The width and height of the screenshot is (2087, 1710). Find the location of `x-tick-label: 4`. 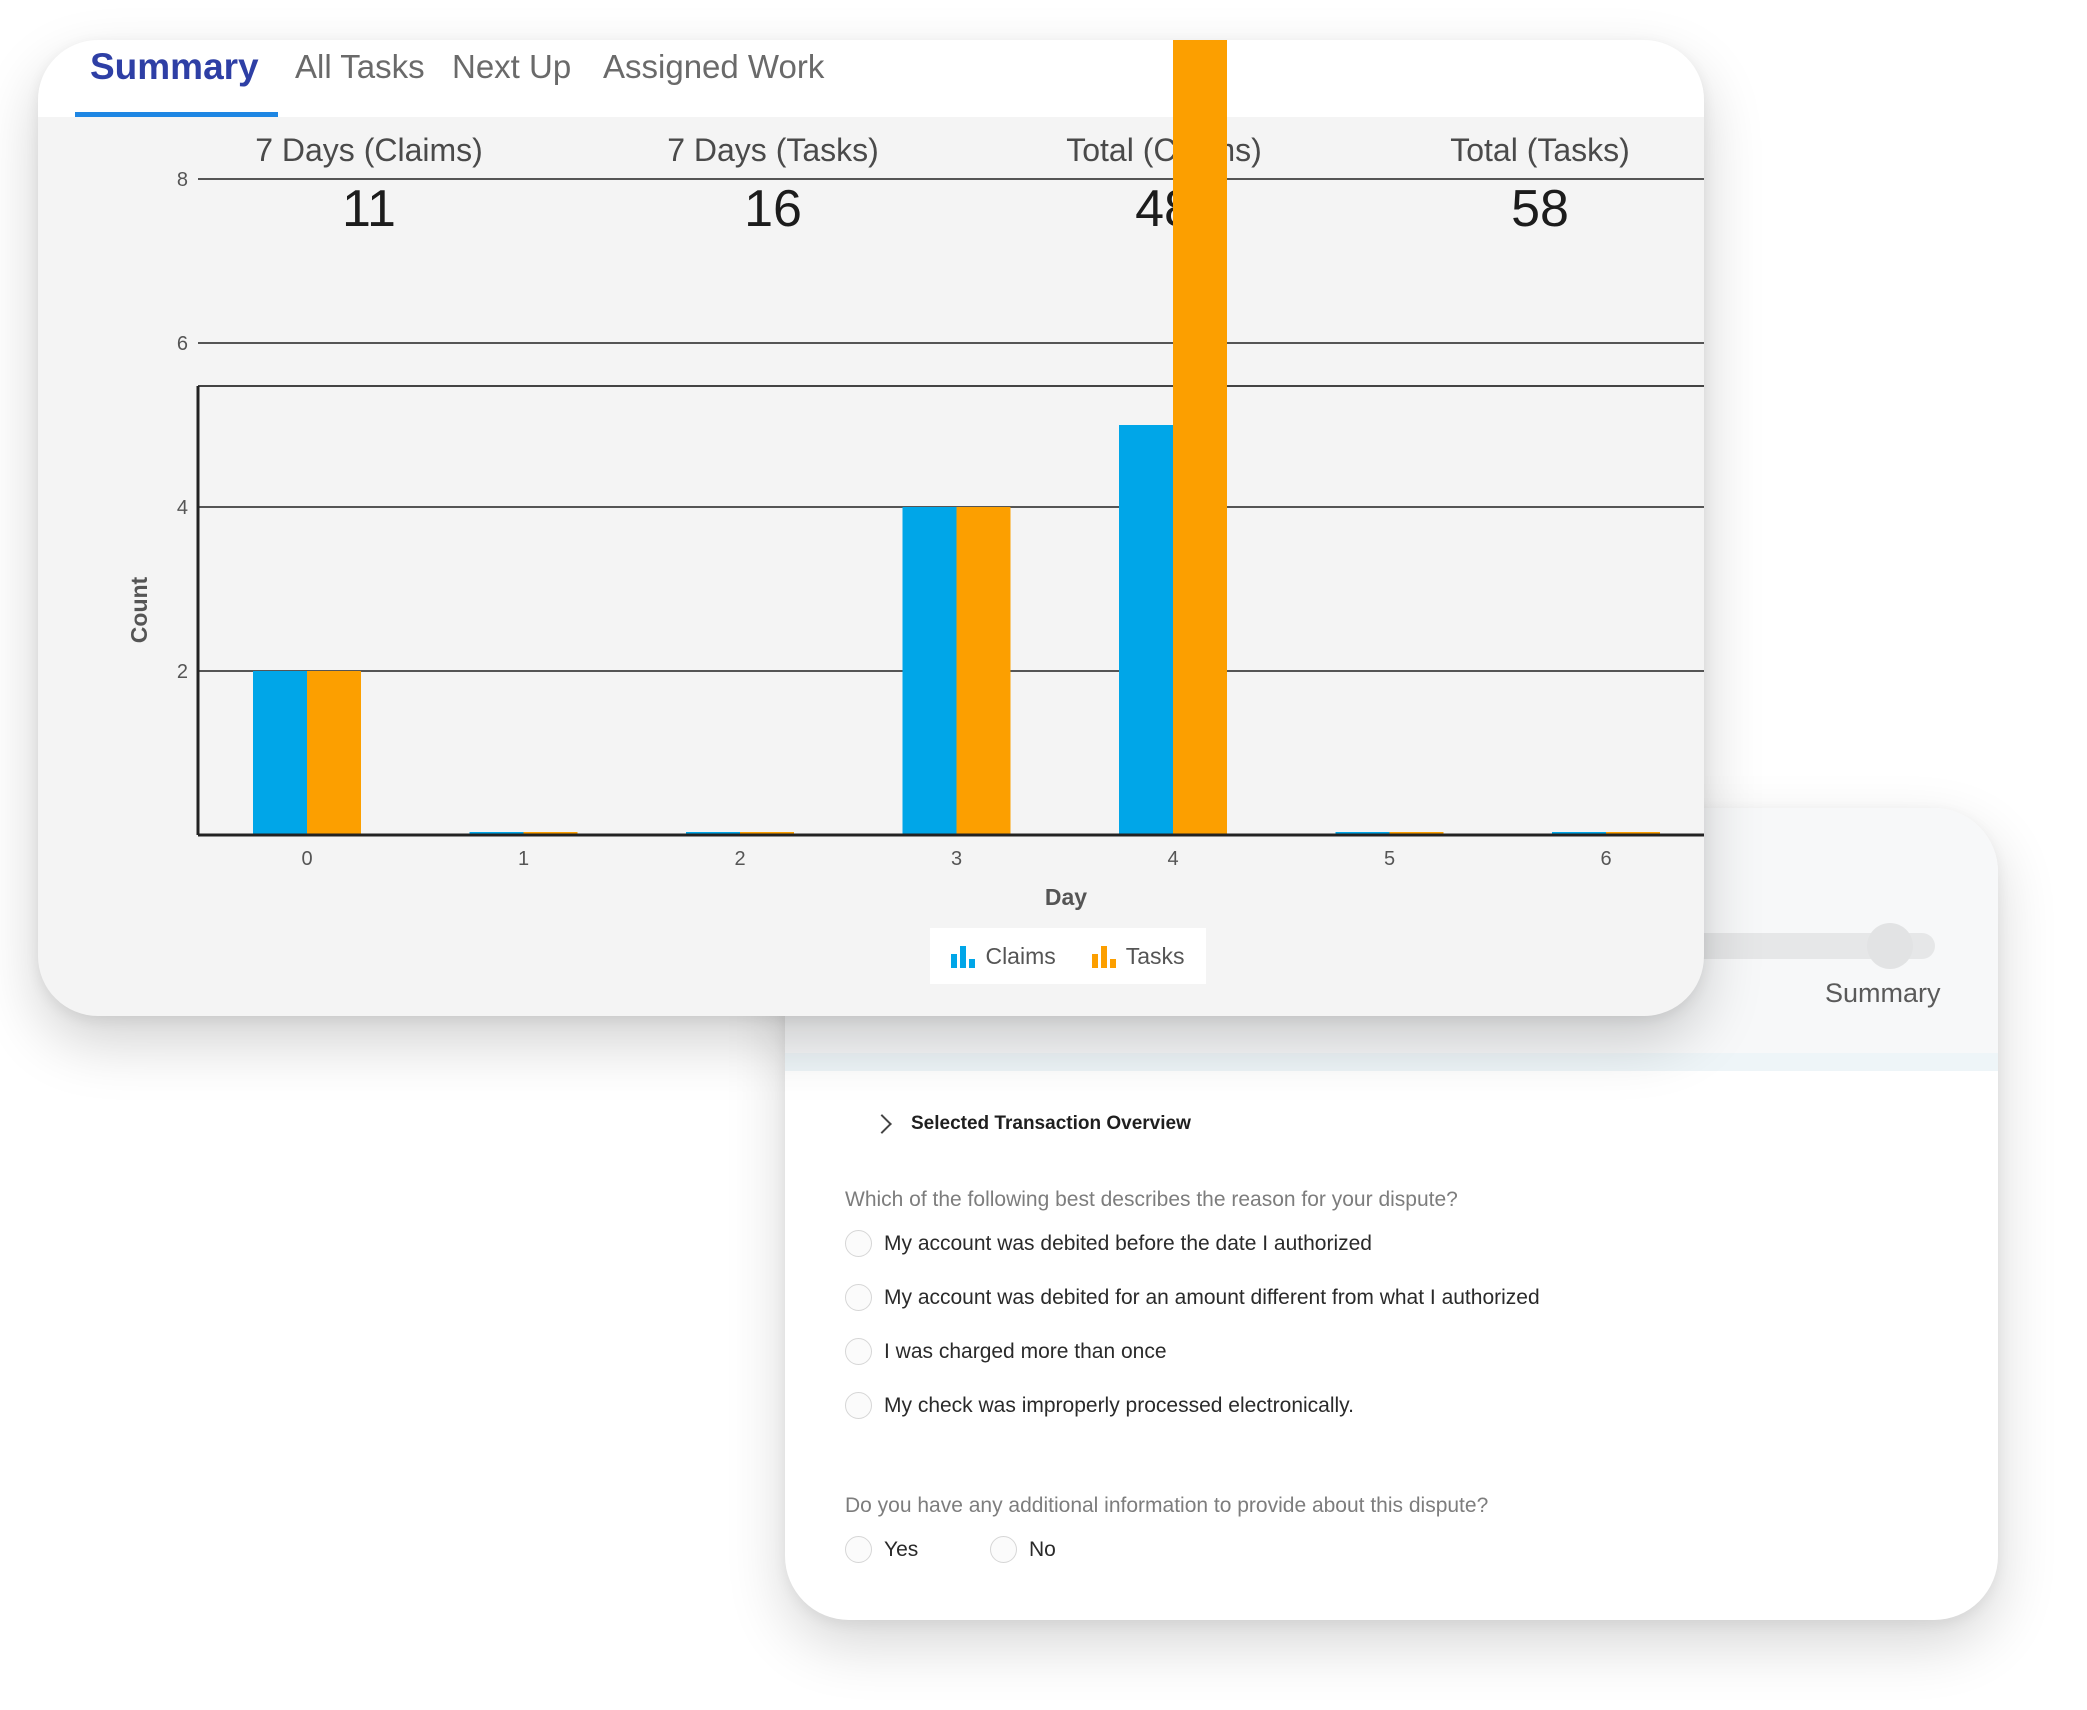

x-tick-label: 4 is located at coordinates (1172, 859).